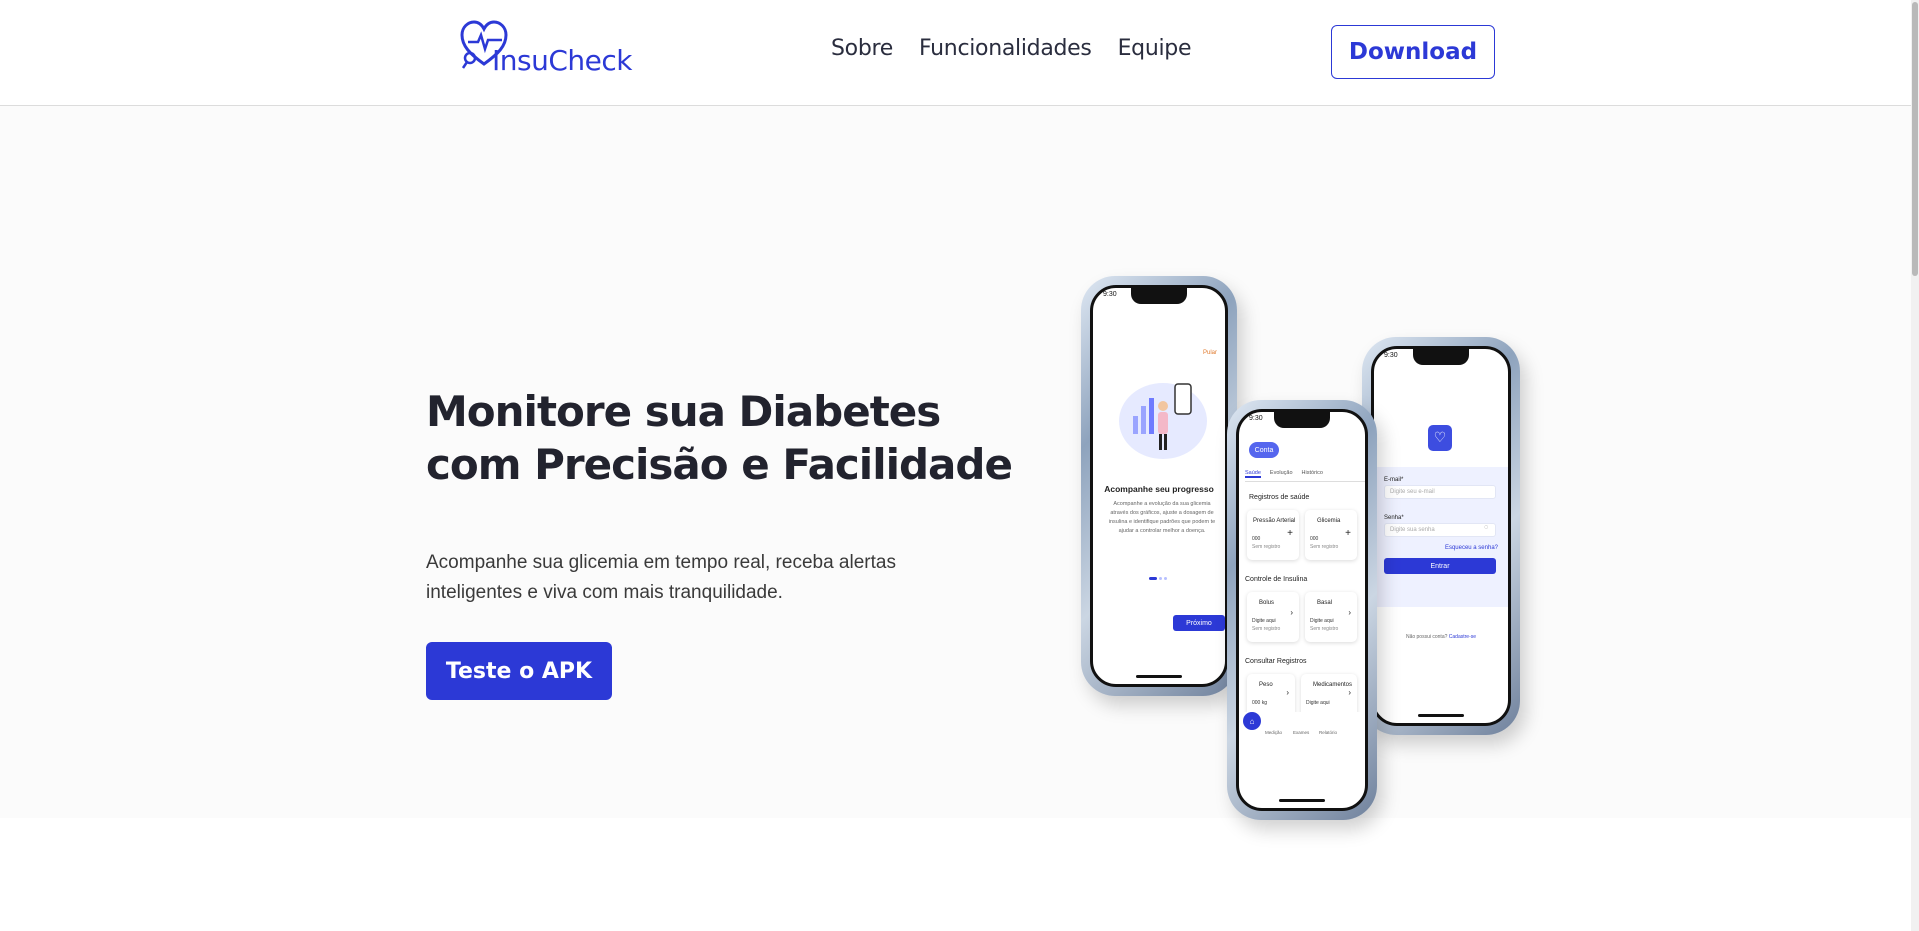 The width and height of the screenshot is (1919, 931). I want to click on dashboard-tabs: Saúde Evolução Histórico, so click(1305, 476).